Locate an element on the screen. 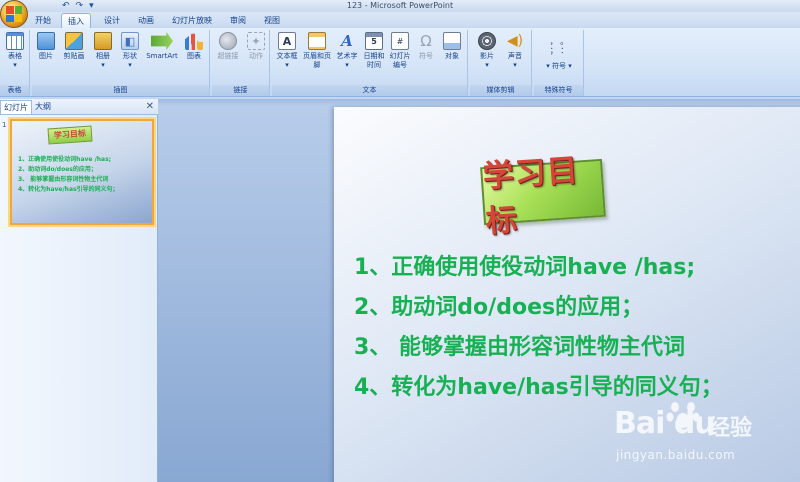 Image resolution: width=800 pixels, height=482 pixels. slide-thumbnail-number: 1 is located at coordinates (4, 125).